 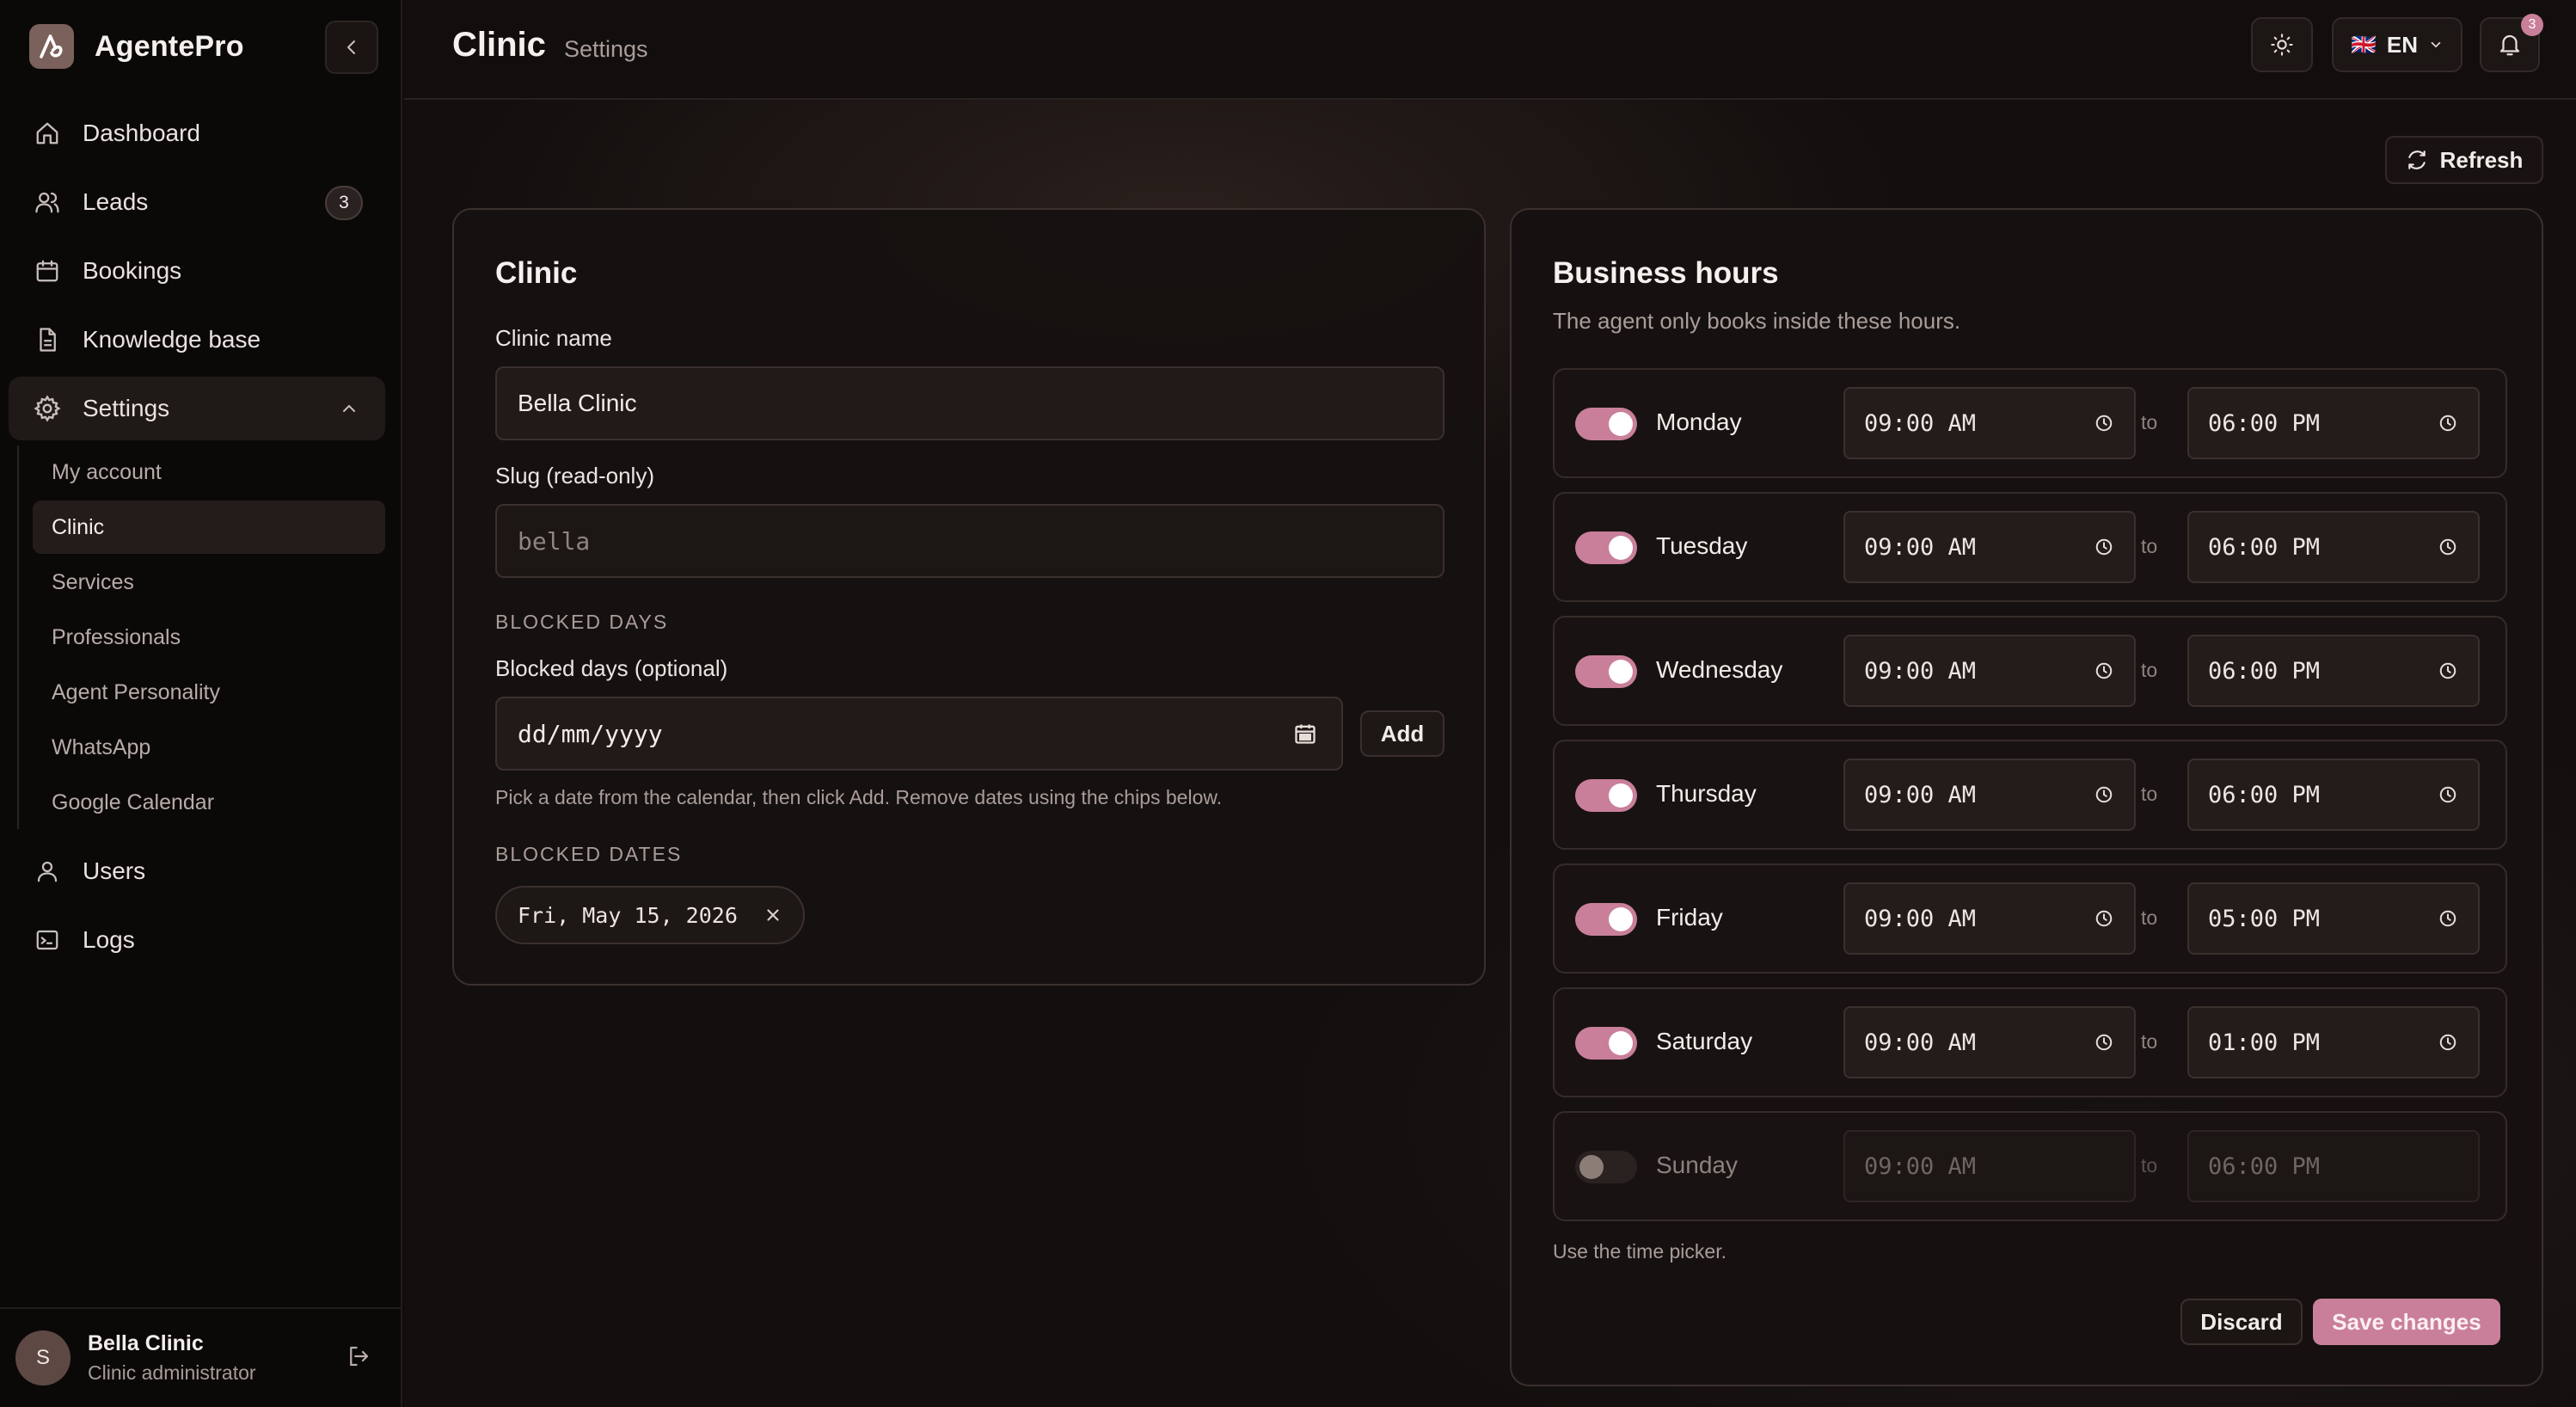 I want to click on page-title: Clinic, so click(x=499, y=45).